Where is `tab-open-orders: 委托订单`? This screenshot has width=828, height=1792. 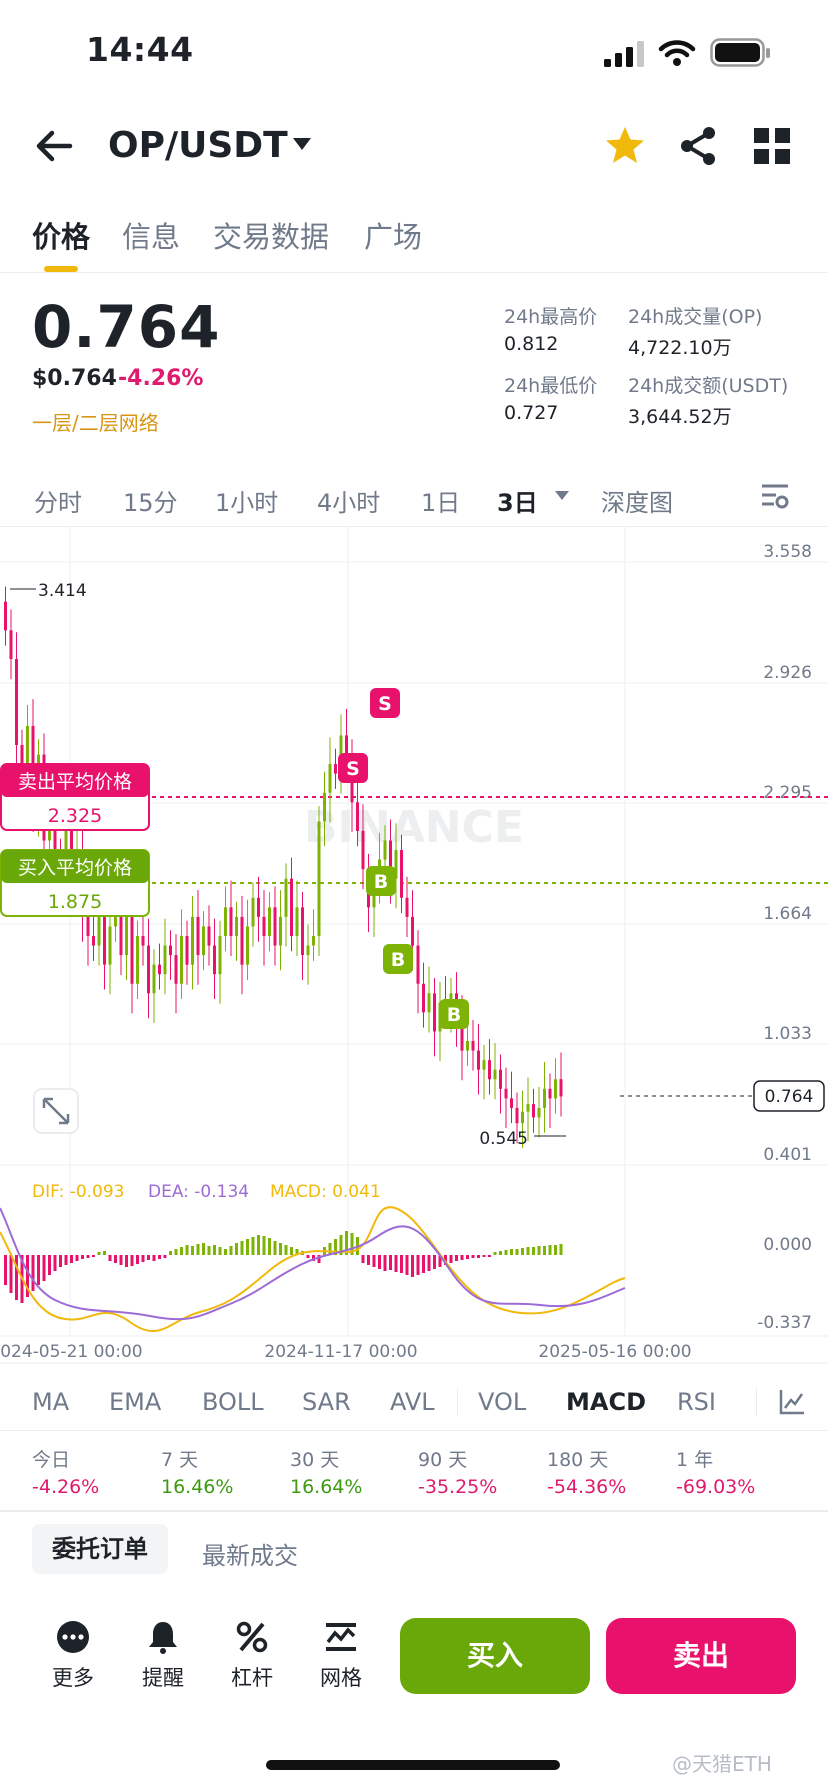 tab-open-orders: 委托订单 is located at coordinates (100, 1549).